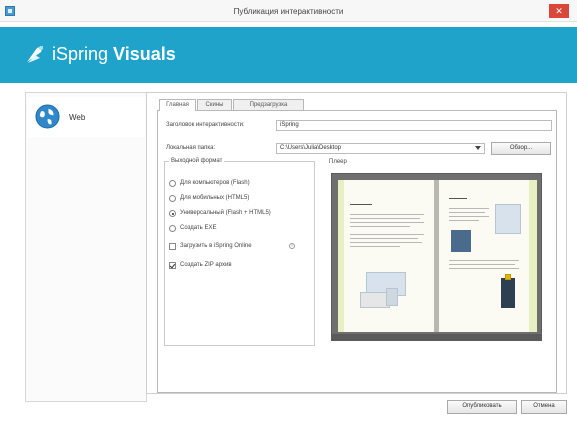 The width and height of the screenshot is (577, 421). What do you see at coordinates (311, 148) in the screenshot?
I see `folder-value: C:\Users\Julia\Desktop` at bounding box center [311, 148].